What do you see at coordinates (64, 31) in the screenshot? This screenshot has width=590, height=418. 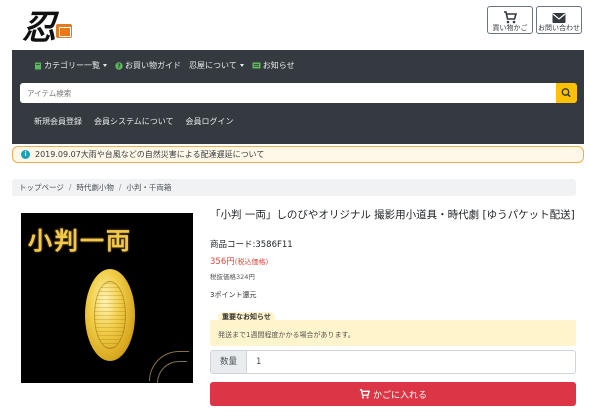 I see `logo-seal-icon` at bounding box center [64, 31].